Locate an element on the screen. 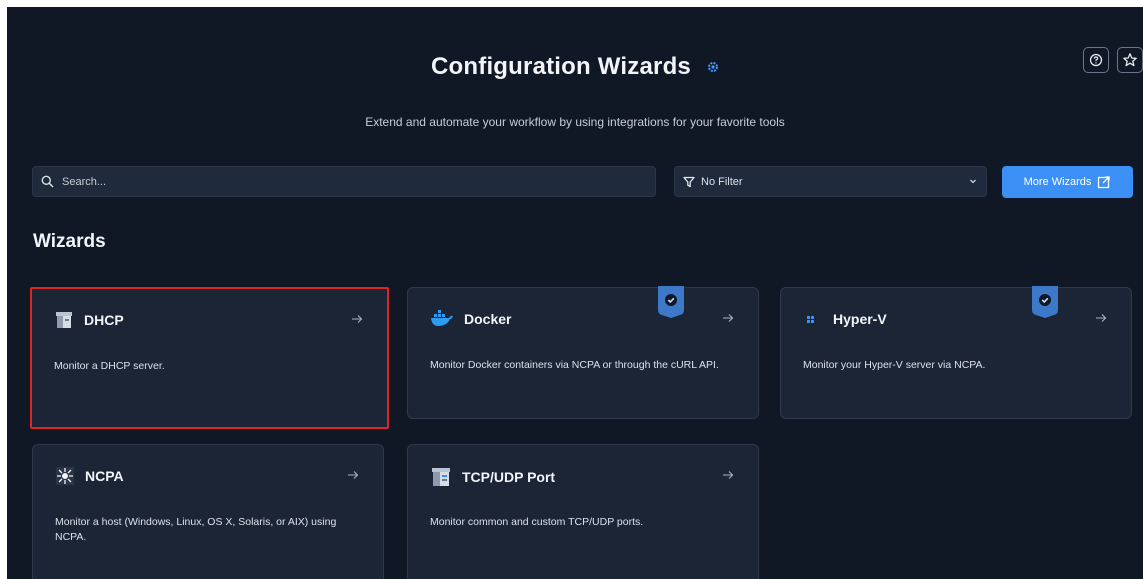  card-header: NCPA is located at coordinates (89, 476).